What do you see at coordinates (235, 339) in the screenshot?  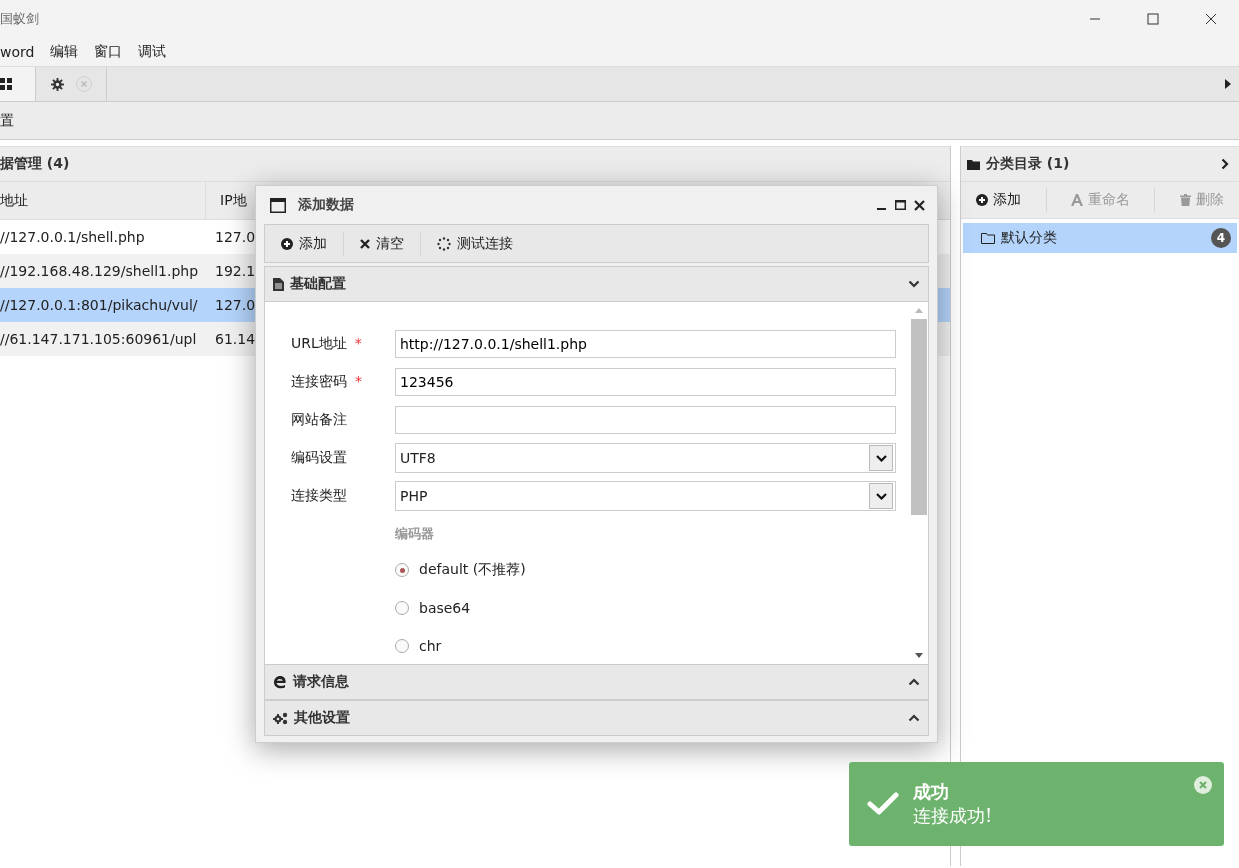 I see `table-cell-text: 61.14` at bounding box center [235, 339].